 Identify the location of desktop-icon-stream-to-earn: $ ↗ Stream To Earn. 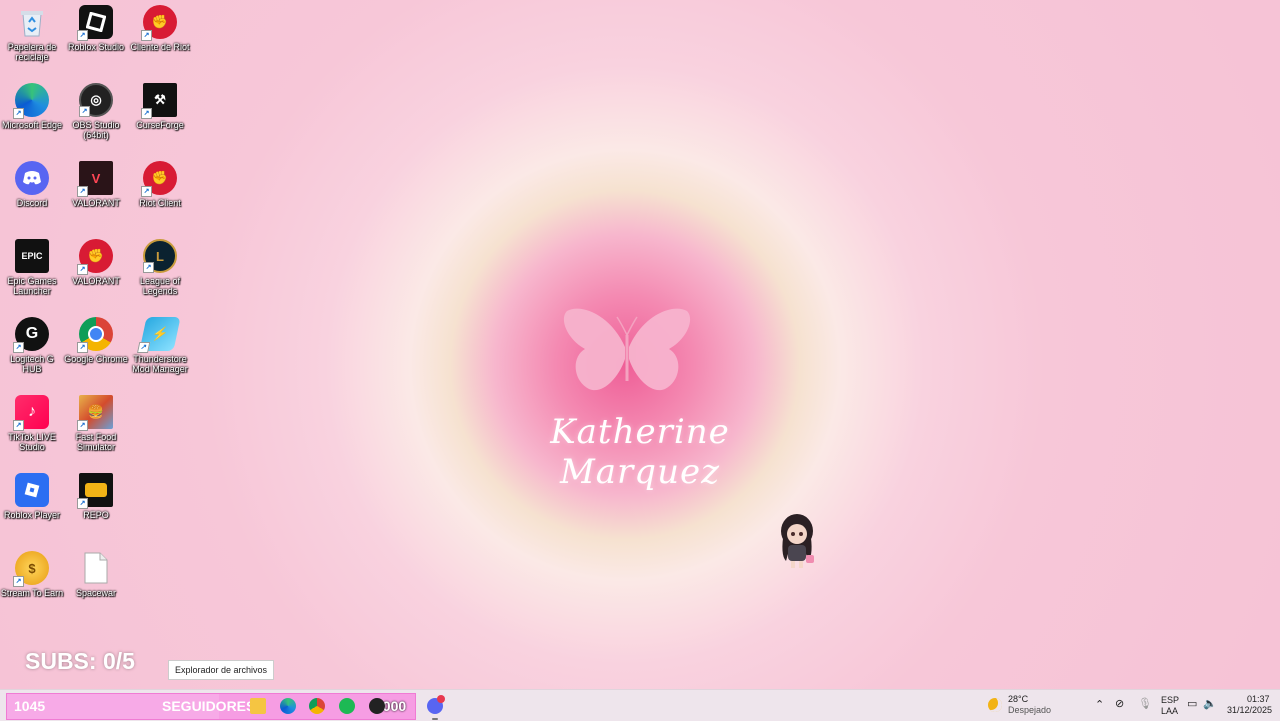
(32, 574).